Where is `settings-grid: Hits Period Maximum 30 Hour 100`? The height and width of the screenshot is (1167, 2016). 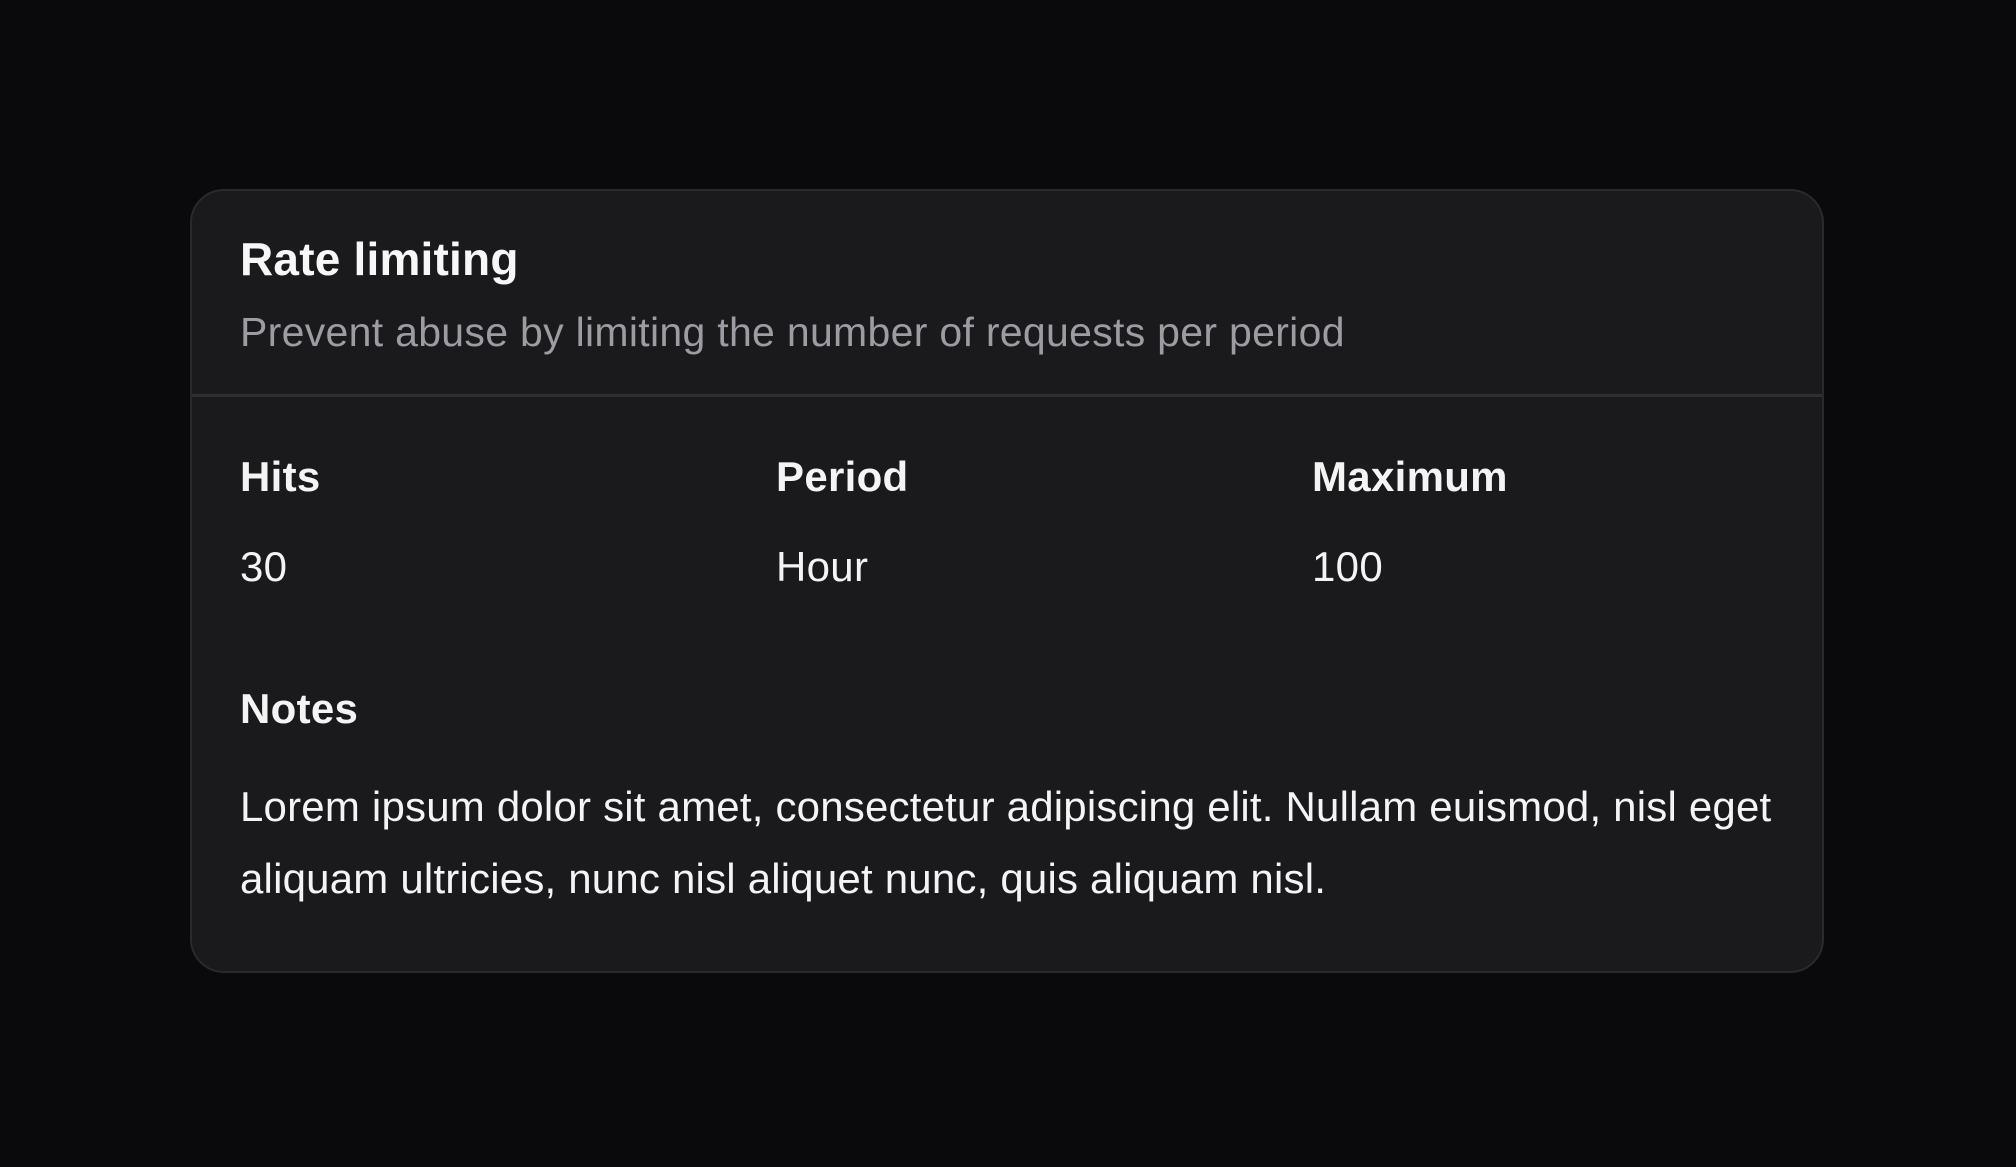 settings-grid: Hits Period Maximum 30 Hour 100 is located at coordinates (1007, 522).